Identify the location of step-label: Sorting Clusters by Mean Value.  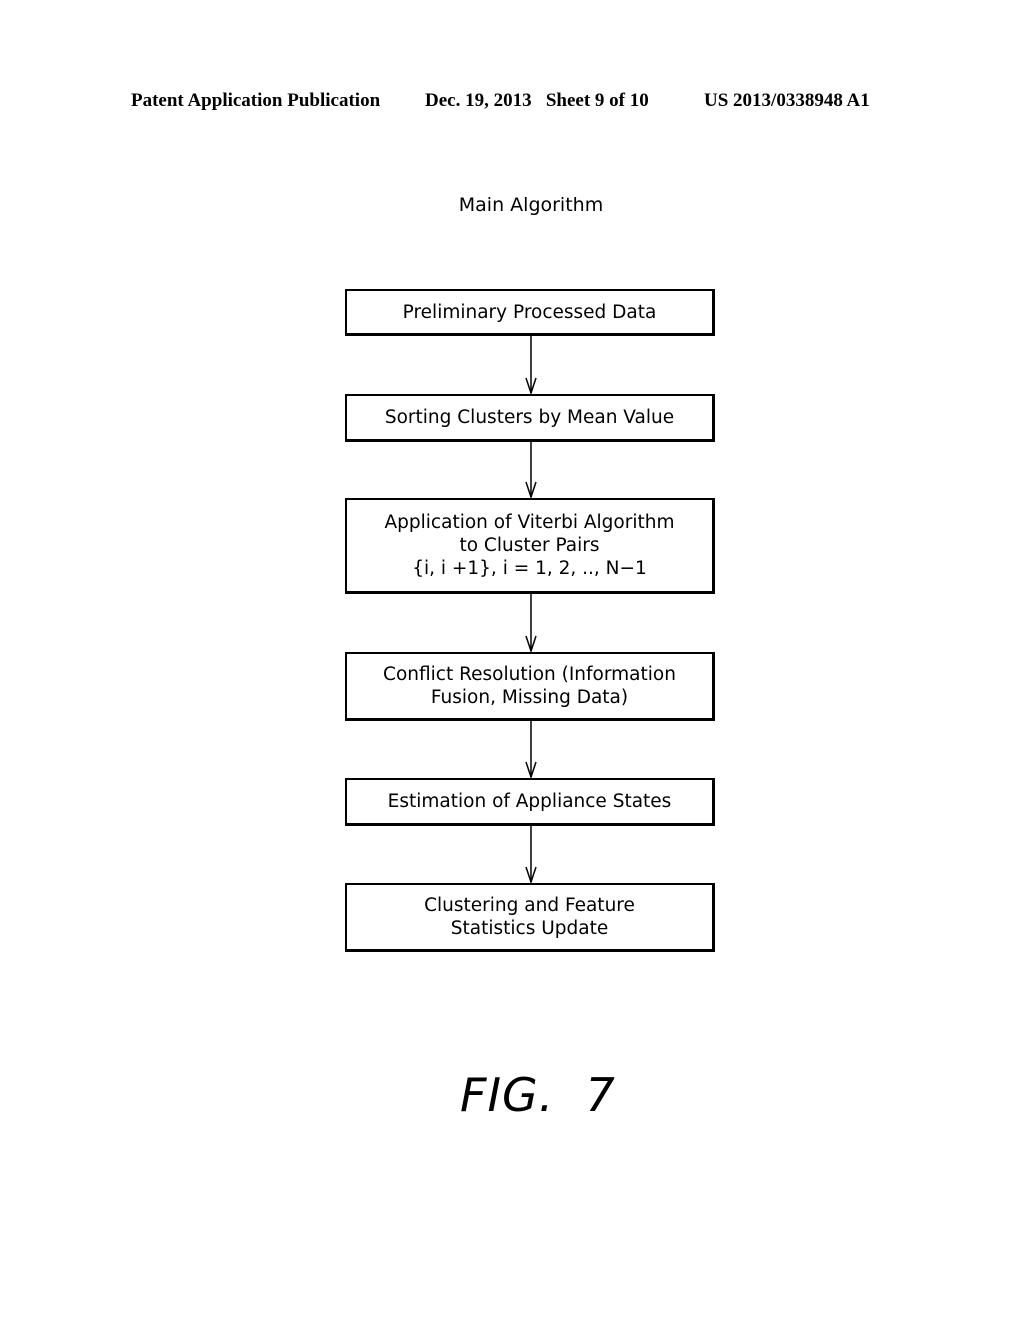
(529, 417).